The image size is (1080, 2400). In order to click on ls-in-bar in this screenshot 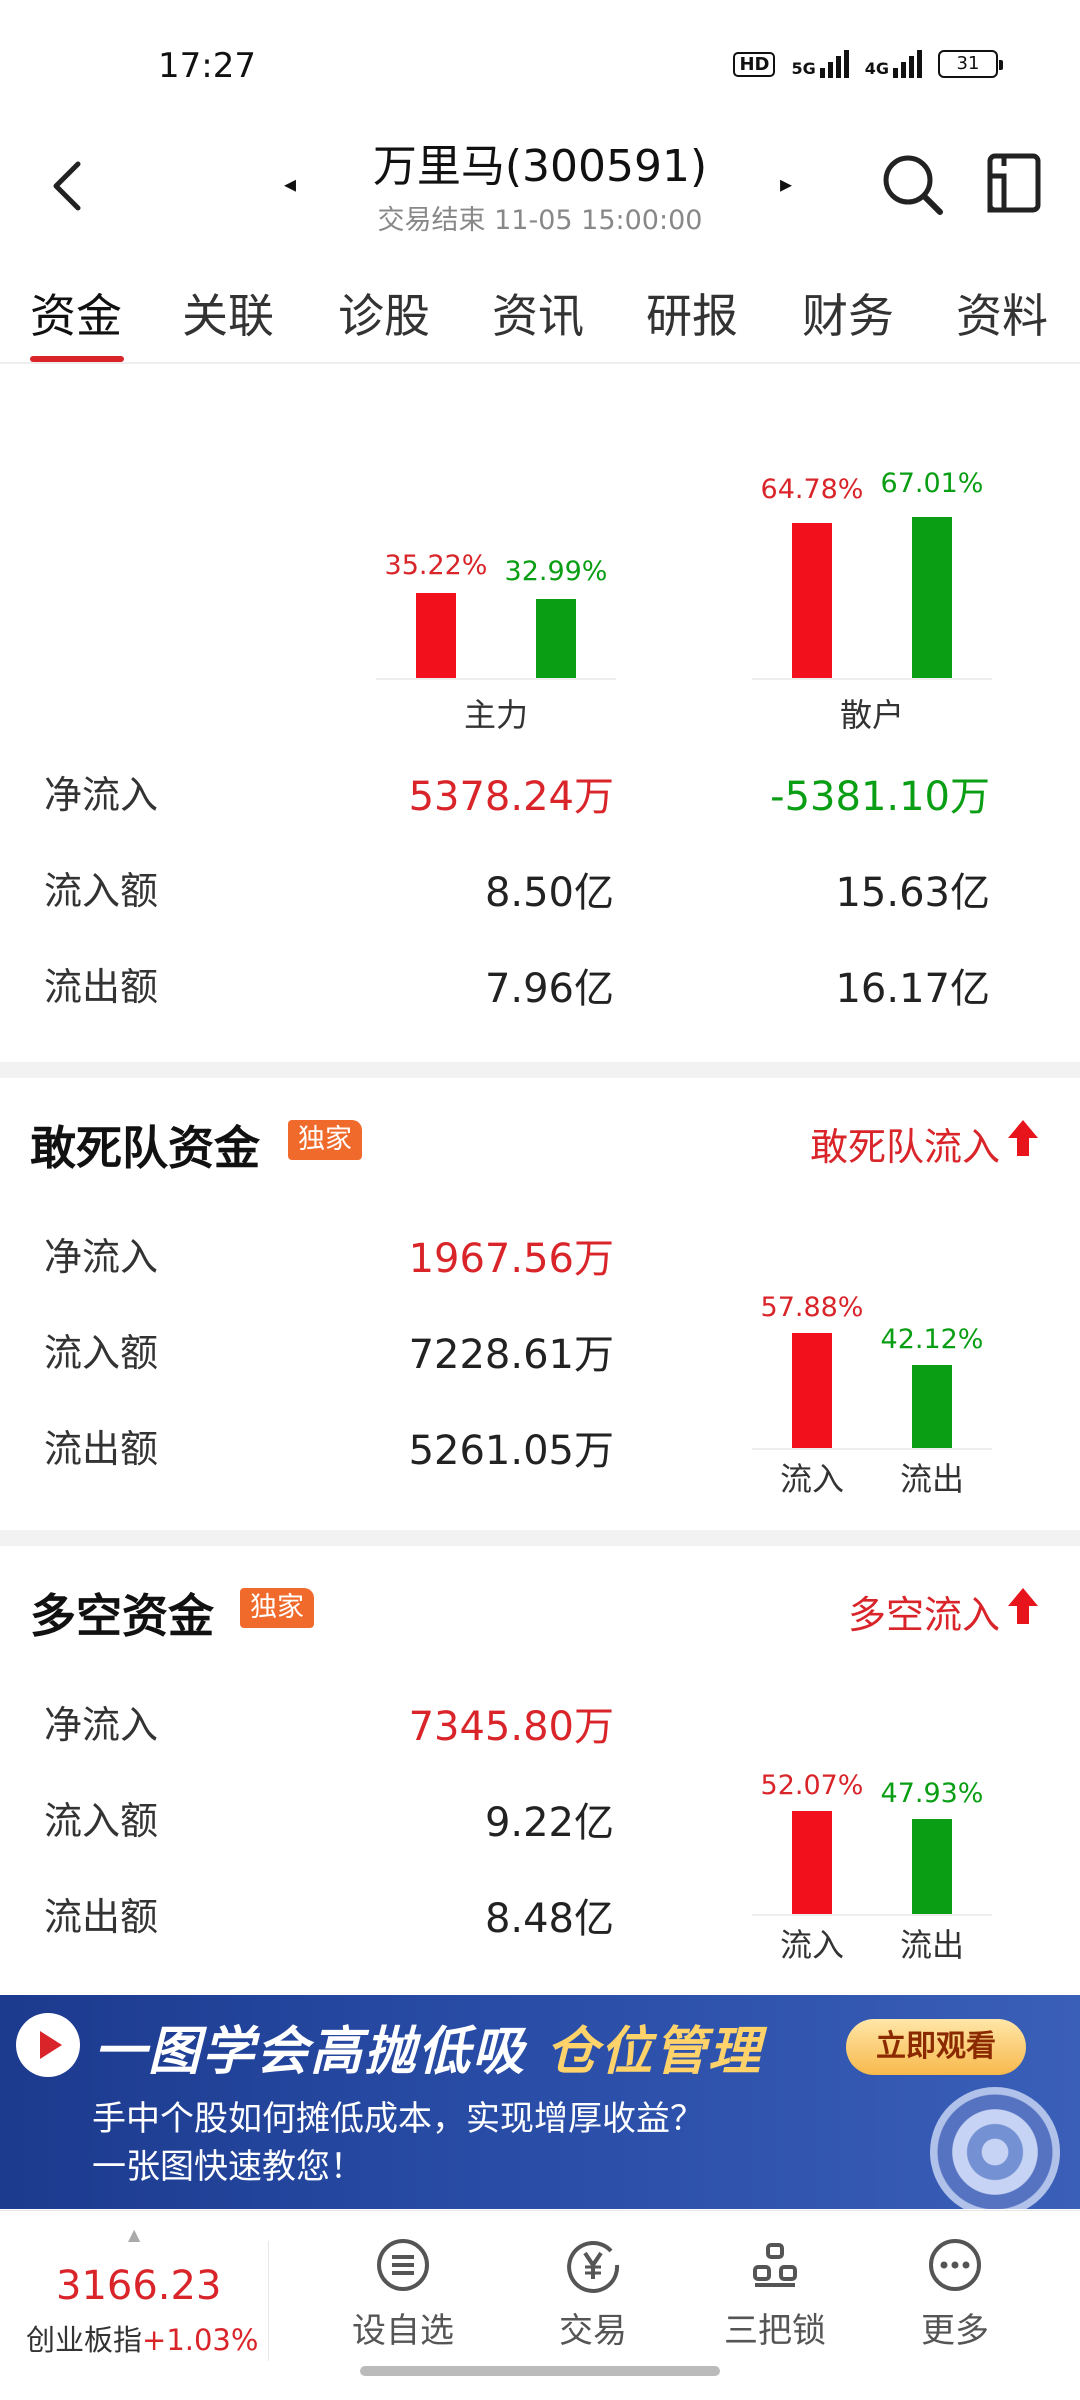, I will do `click(812, 1862)`.